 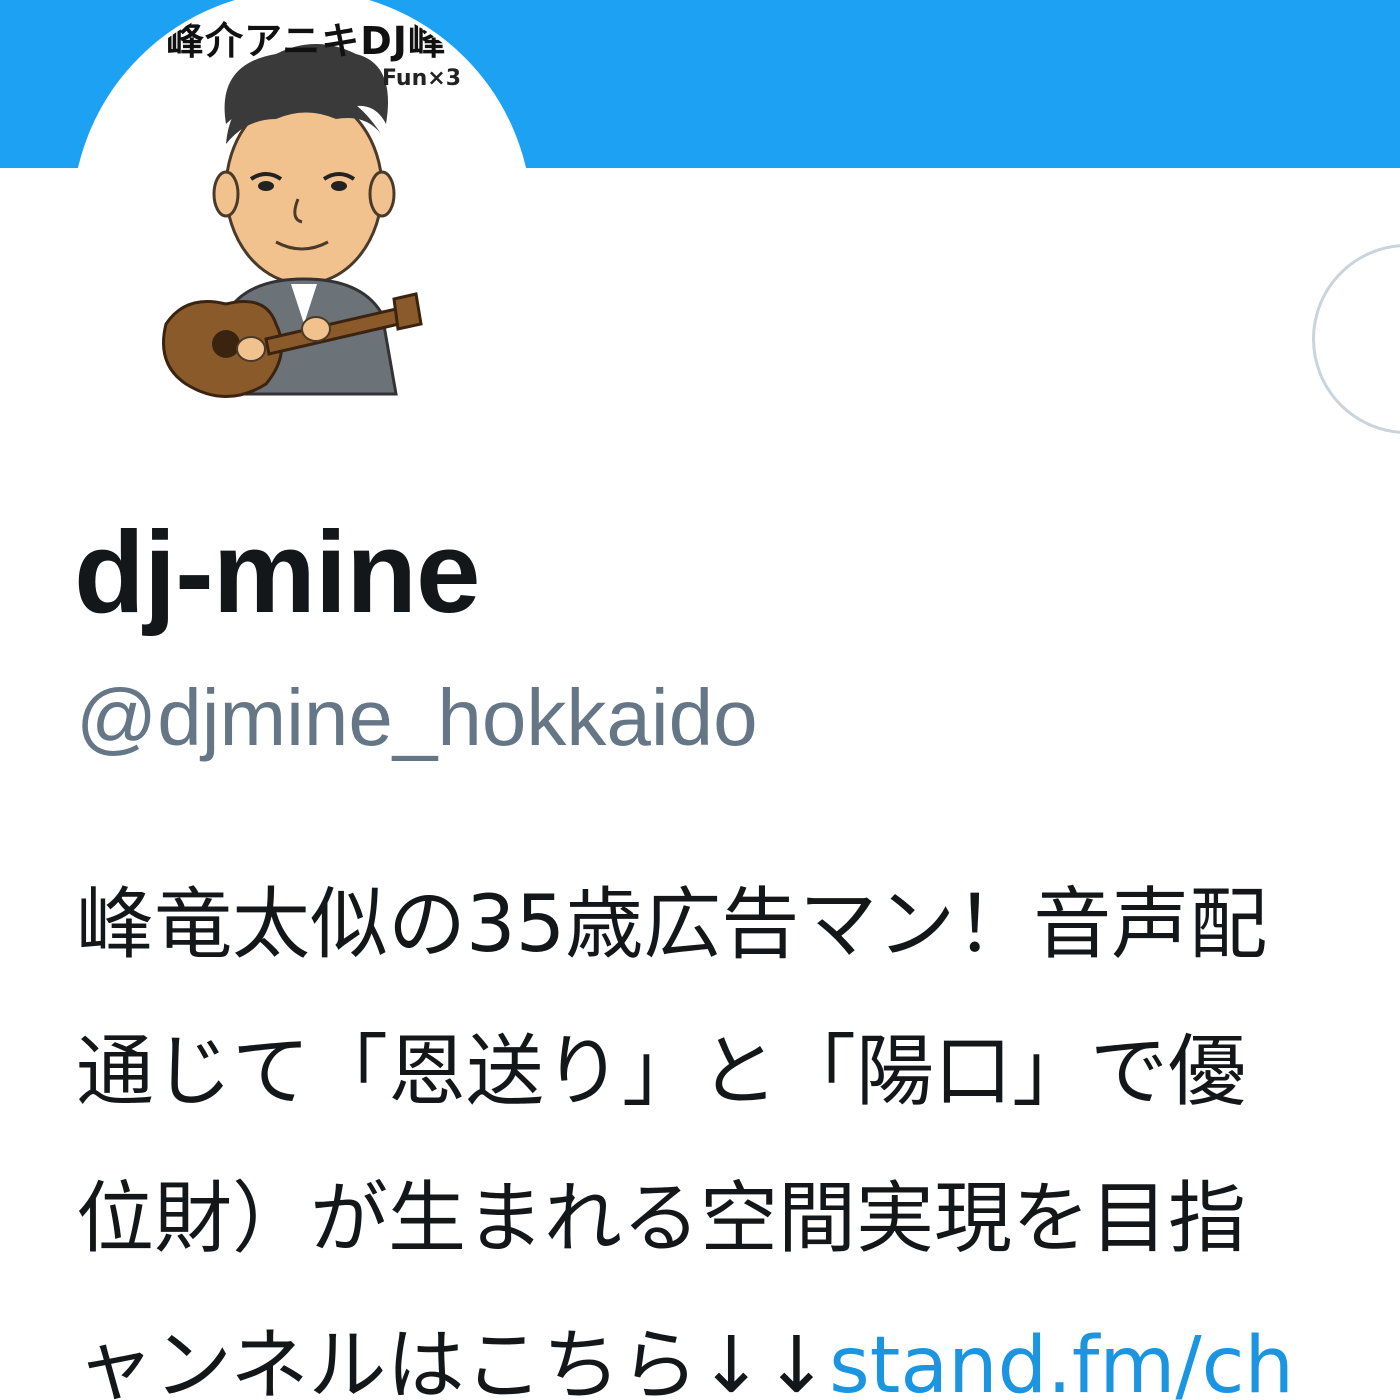 What do you see at coordinates (1356, 339) in the screenshot?
I see `follow-button` at bounding box center [1356, 339].